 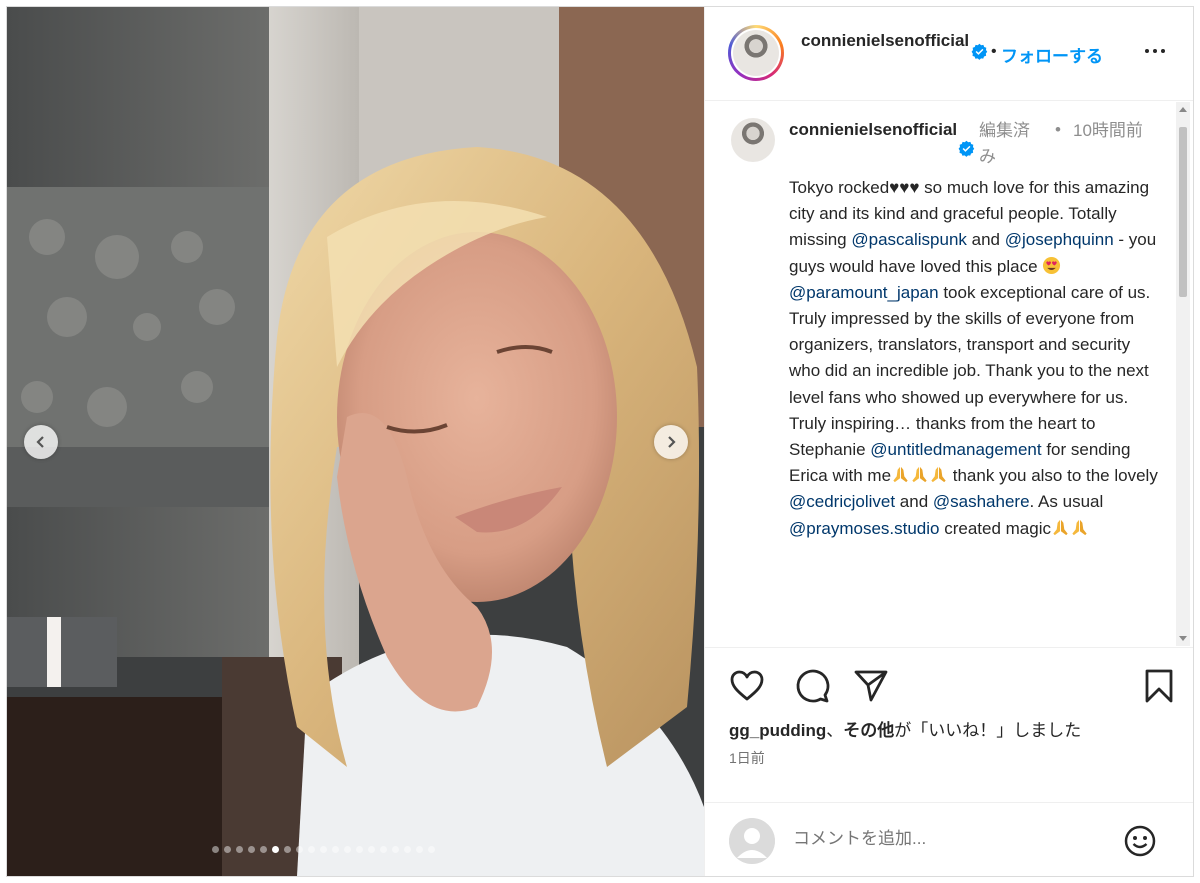 What do you see at coordinates (955, 449) in the screenshot?
I see `mention-link: @untitledmanagement` at bounding box center [955, 449].